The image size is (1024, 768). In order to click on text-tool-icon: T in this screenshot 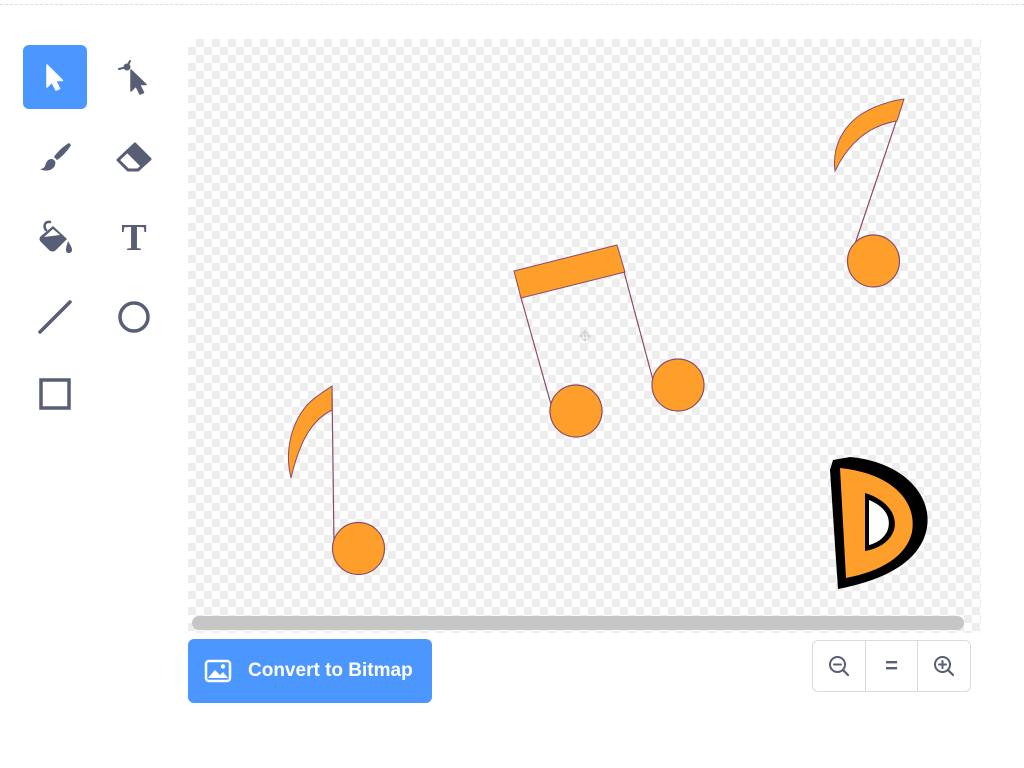, I will do `click(133, 237)`.